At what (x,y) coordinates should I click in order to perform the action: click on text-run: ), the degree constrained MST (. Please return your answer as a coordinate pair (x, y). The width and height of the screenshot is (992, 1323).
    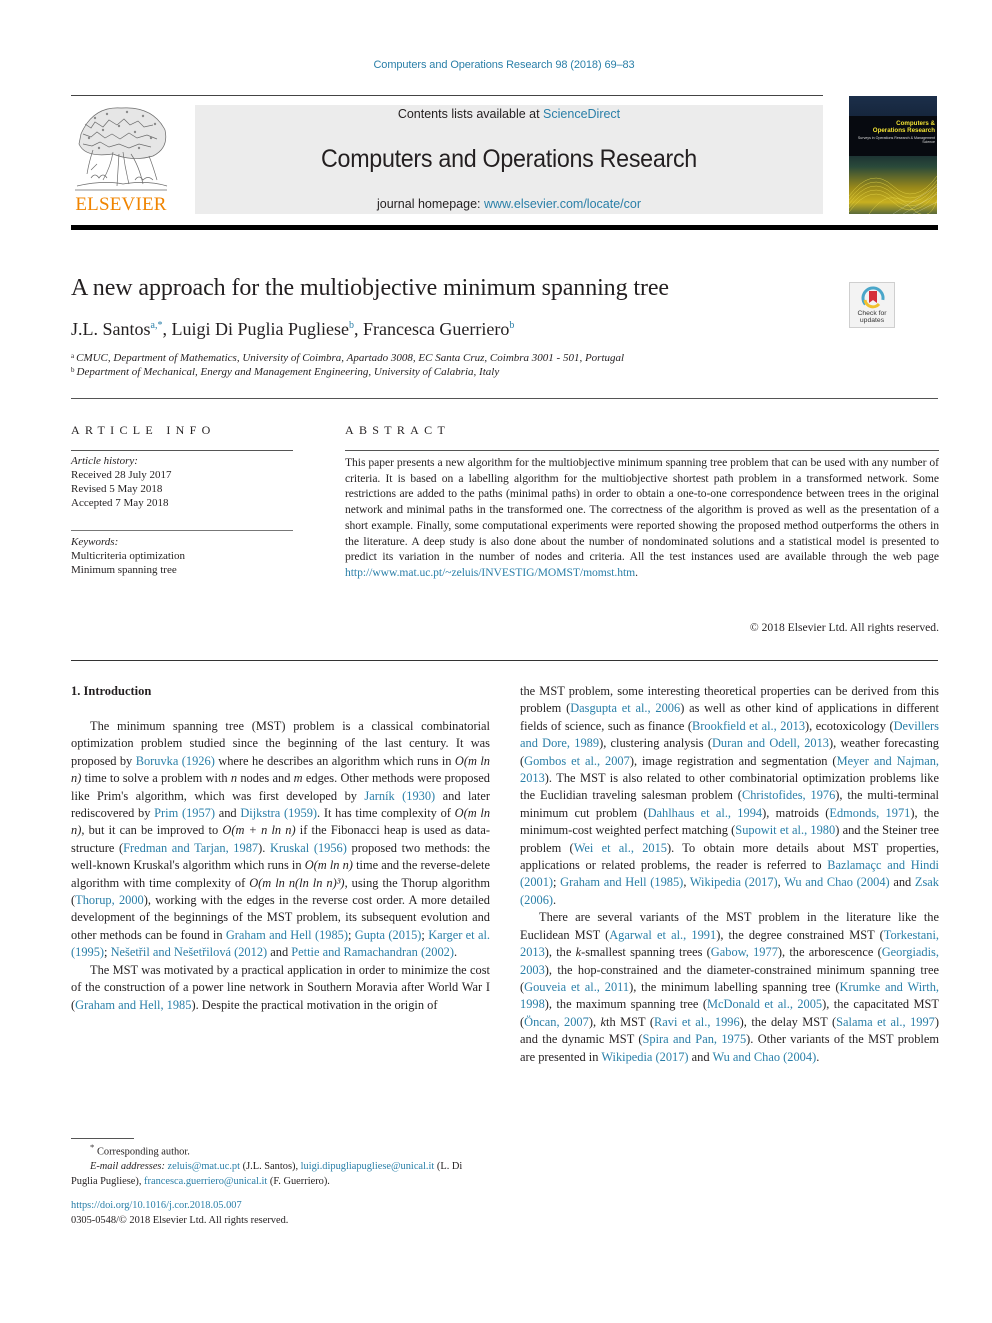
    Looking at the image, I should click on (800, 934).